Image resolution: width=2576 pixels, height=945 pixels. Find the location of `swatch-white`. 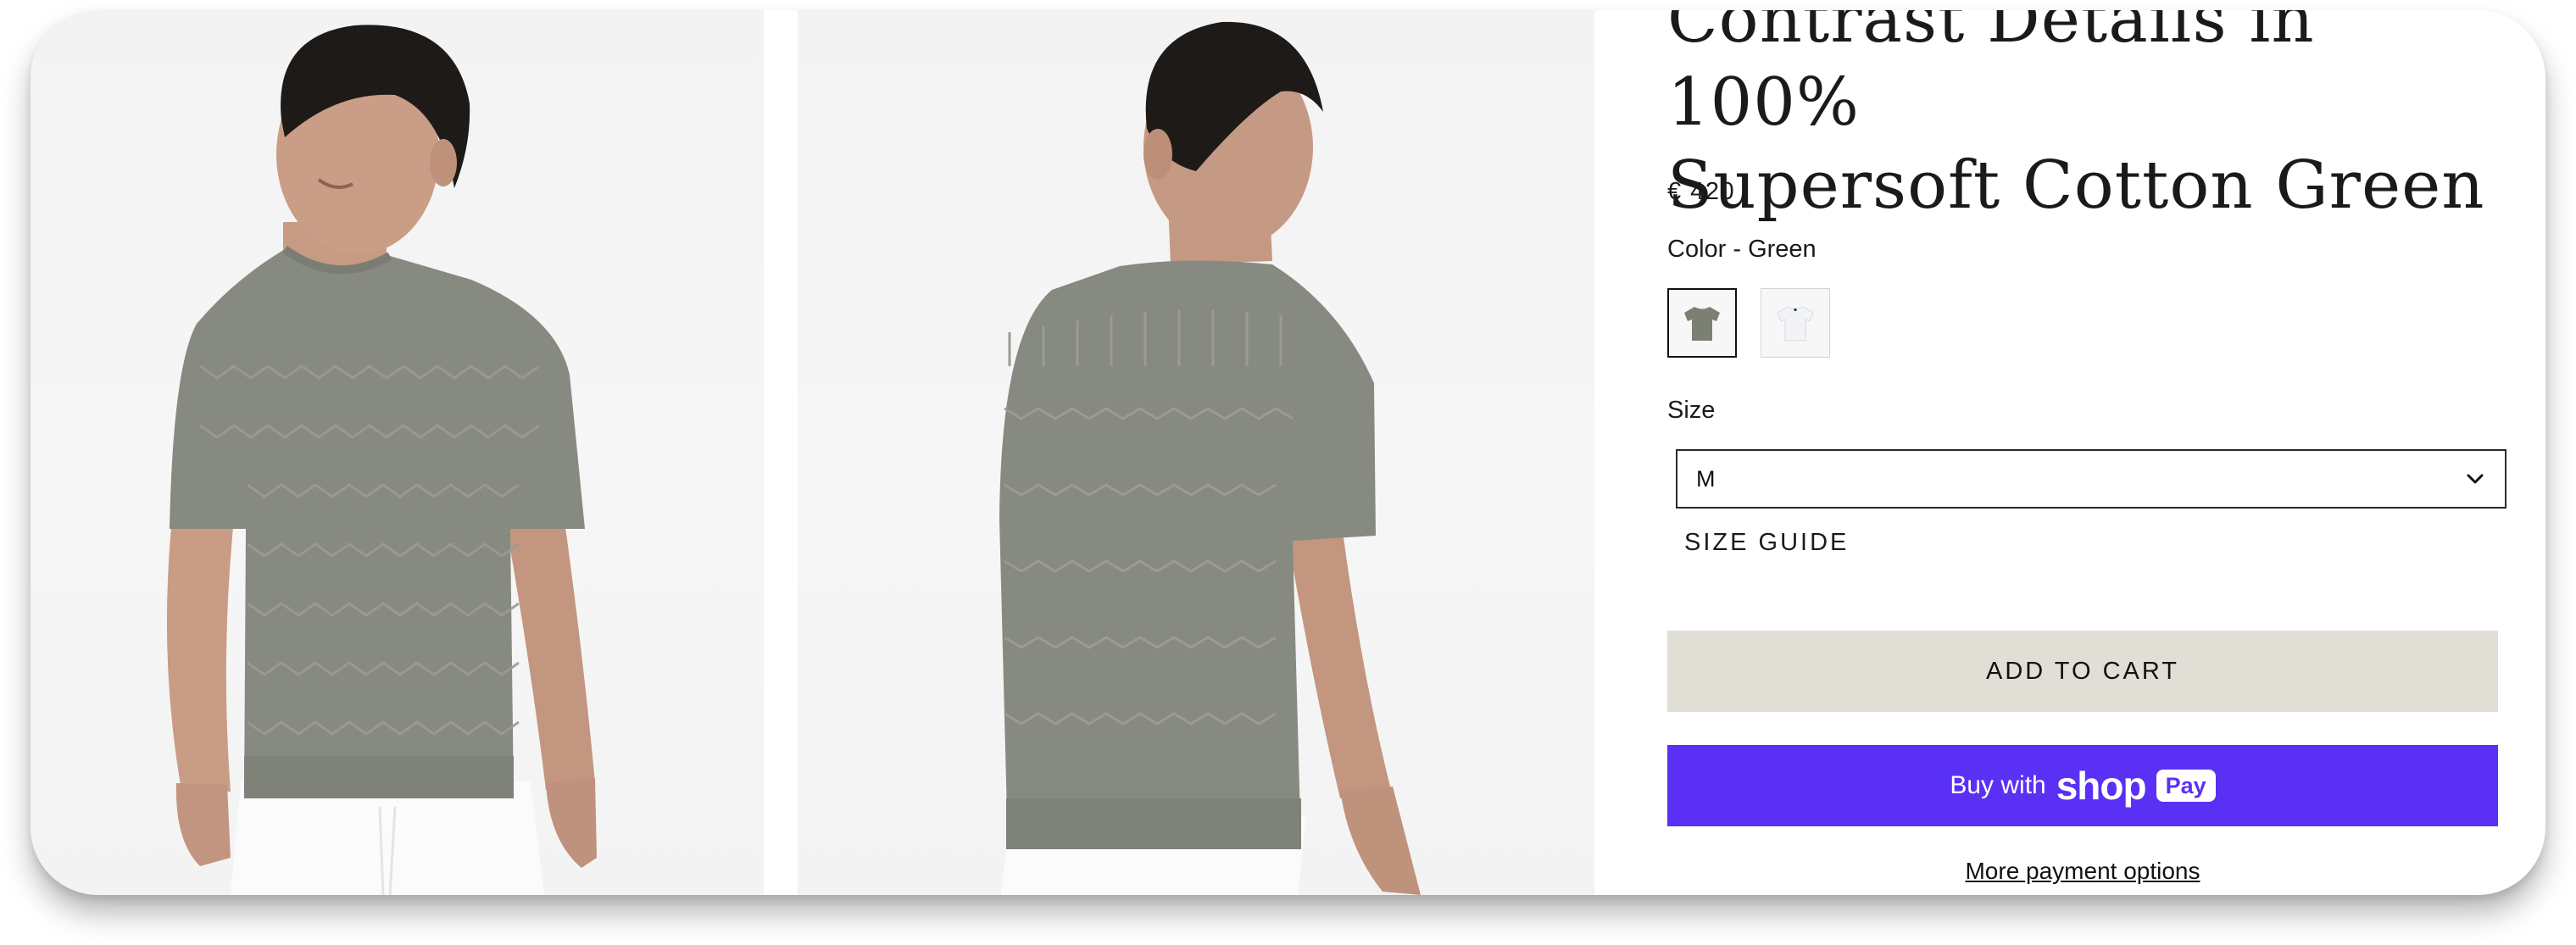

swatch-white is located at coordinates (1795, 323).